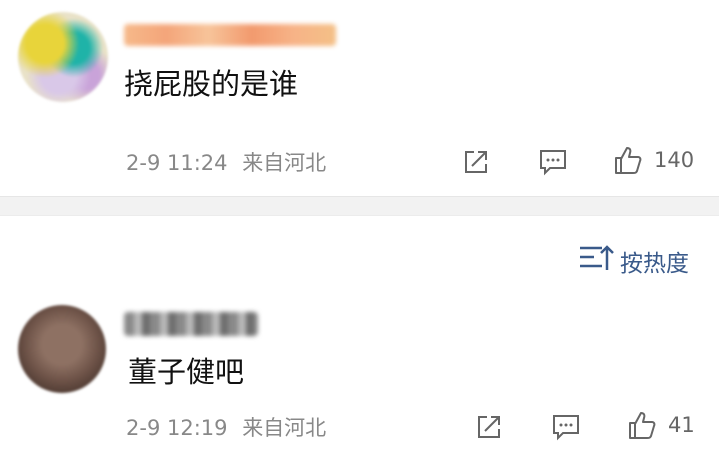 Image resolution: width=719 pixels, height=458 pixels. Describe the element at coordinates (653, 160) in the screenshot. I see `like-button: 140` at that location.